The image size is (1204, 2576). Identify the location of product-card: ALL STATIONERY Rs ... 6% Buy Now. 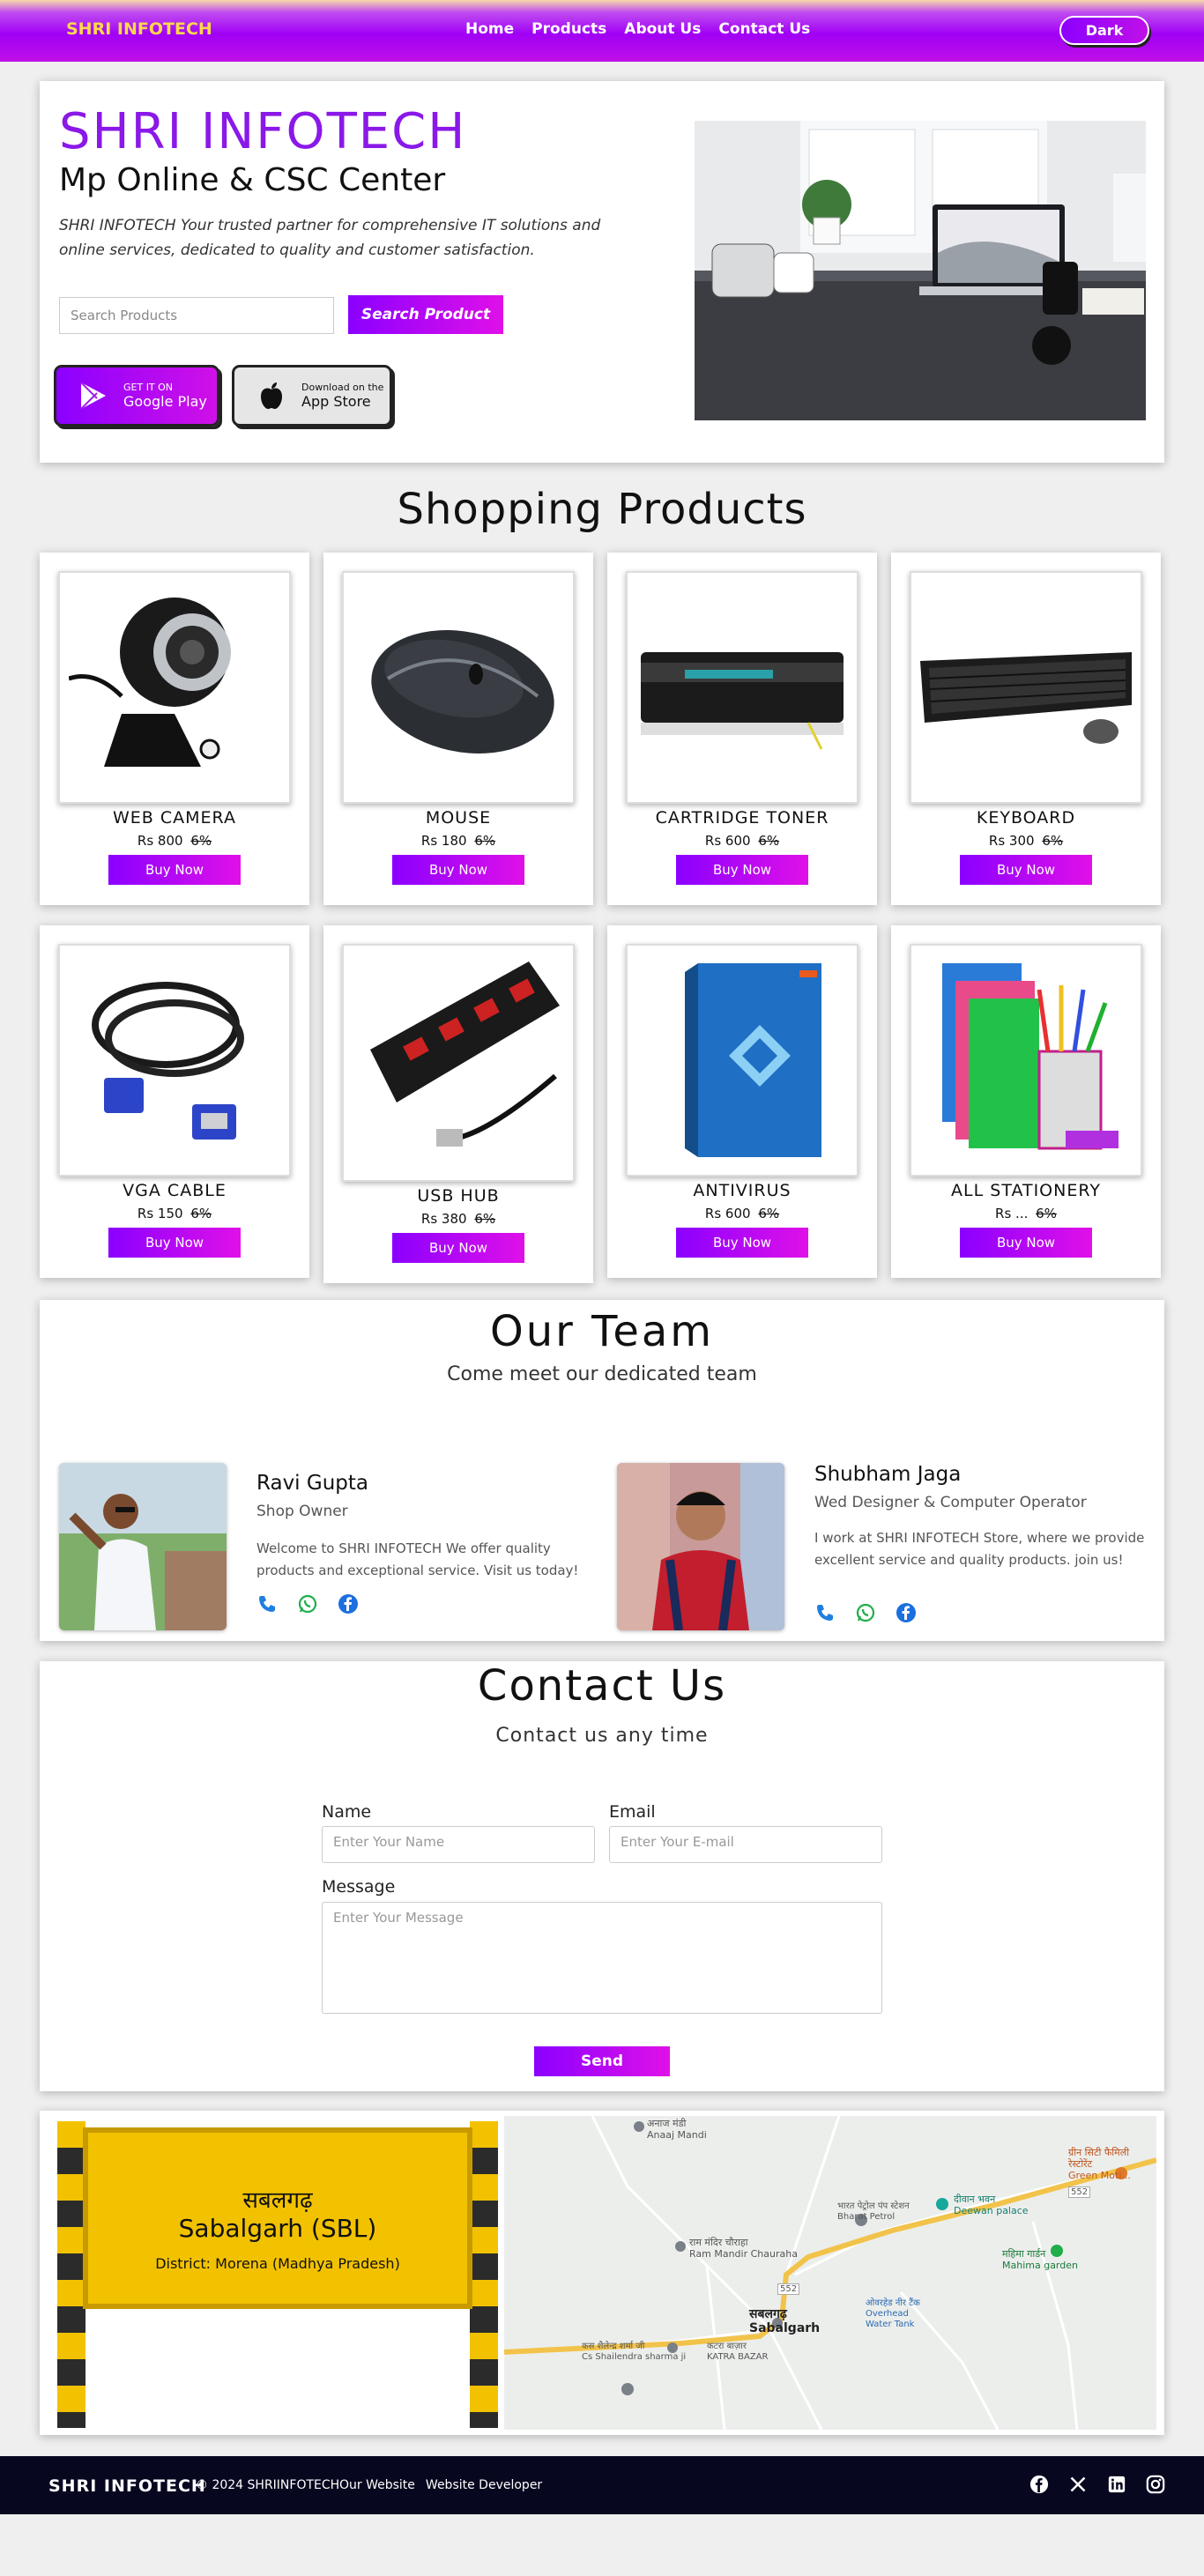
(1026, 1101).